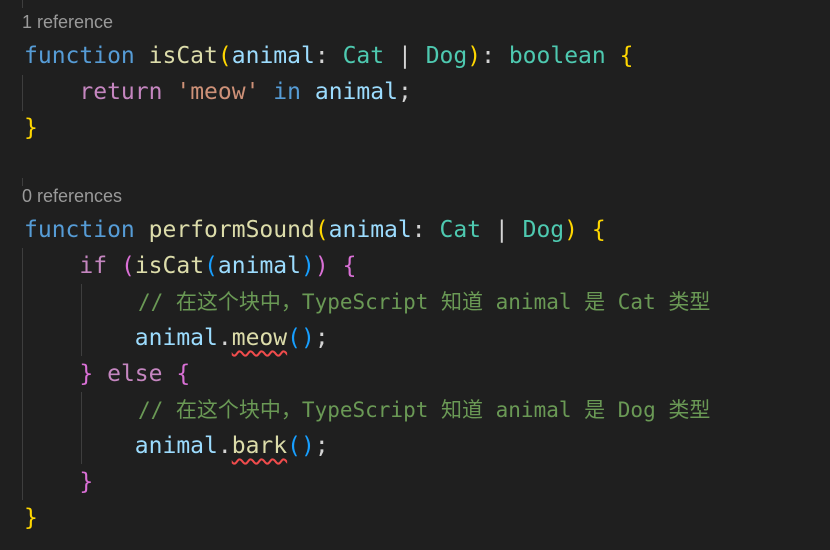  What do you see at coordinates (93, 266) in the screenshot?
I see `keyword: if` at bounding box center [93, 266].